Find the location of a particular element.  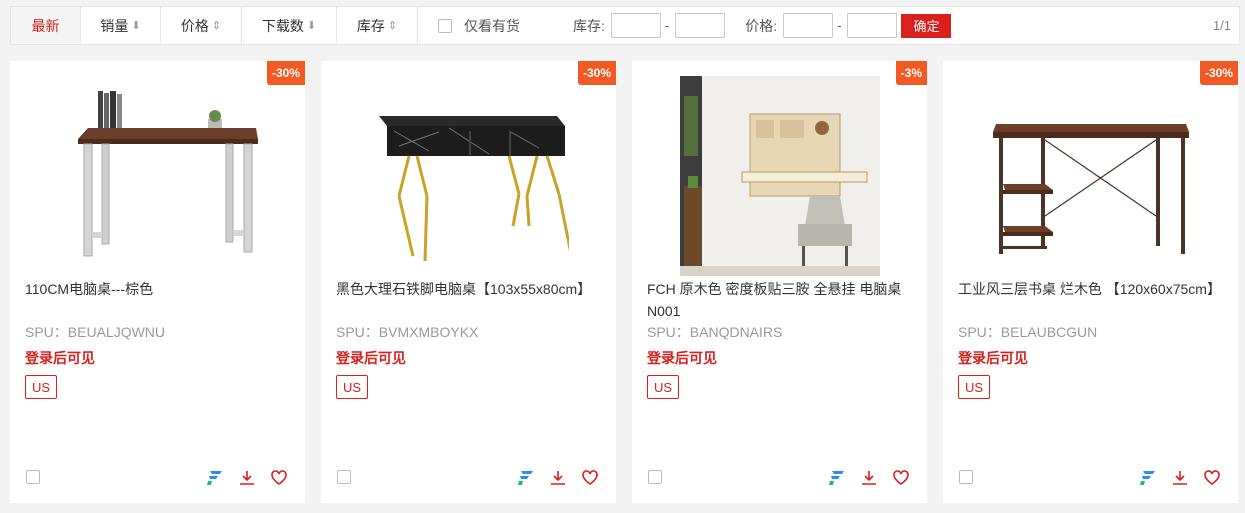

product-spu: SPU：BEUALJQWNU is located at coordinates (95, 332).